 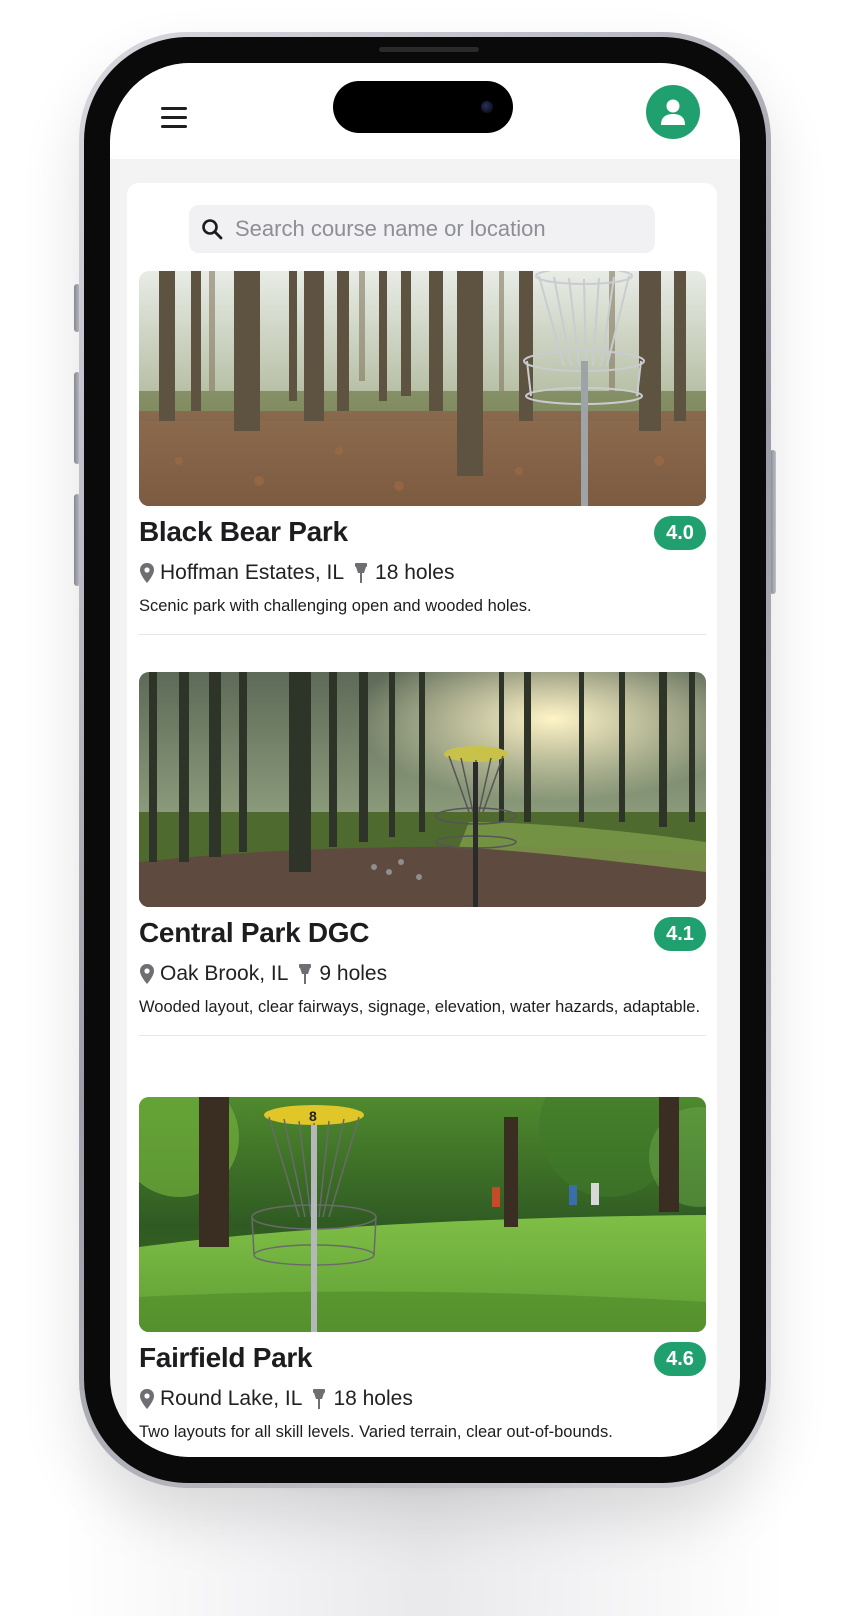 I want to click on course-meta: Round Lake, IL 18 holes, so click(x=422, y=1399).